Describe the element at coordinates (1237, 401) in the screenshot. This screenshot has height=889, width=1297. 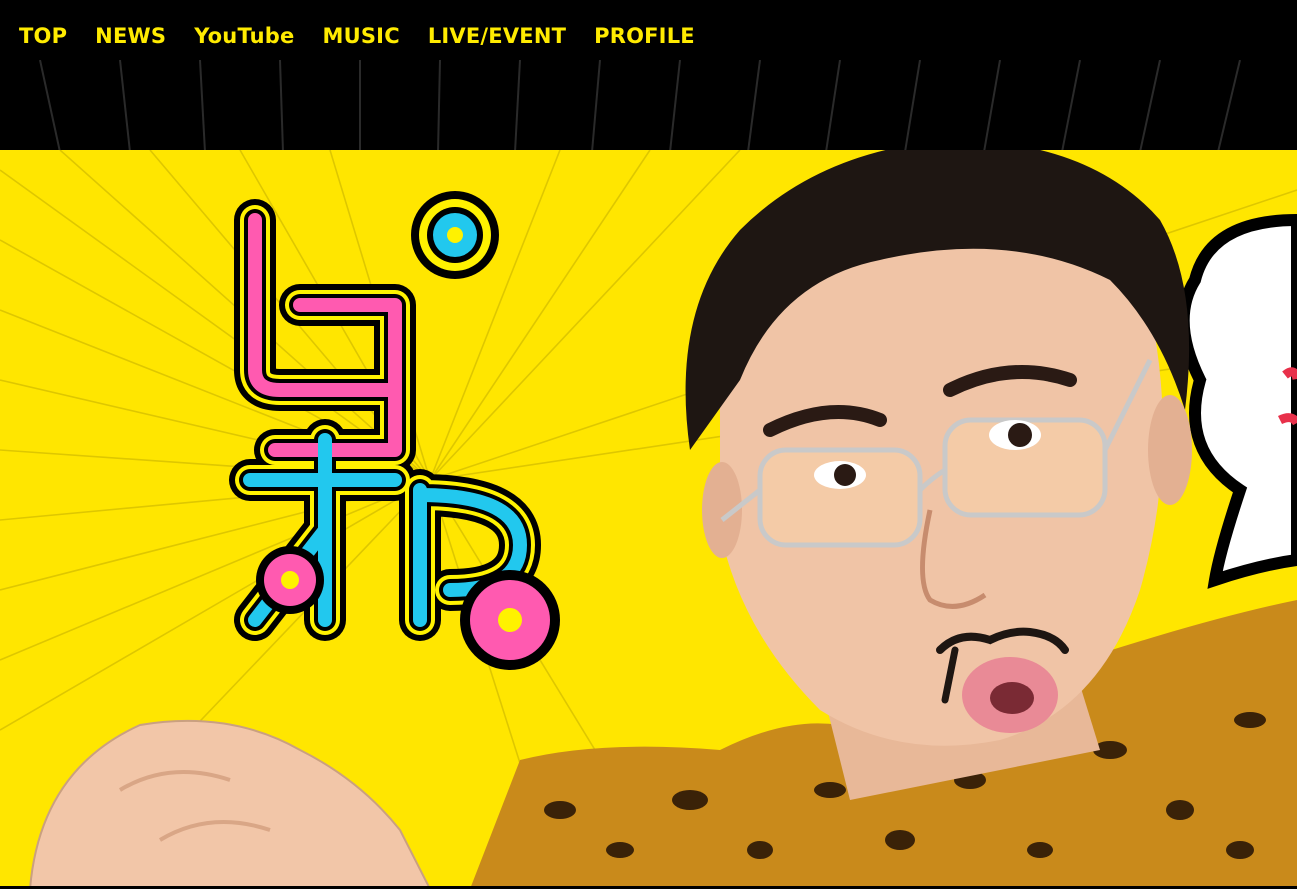
I see `speech-bubble` at that location.